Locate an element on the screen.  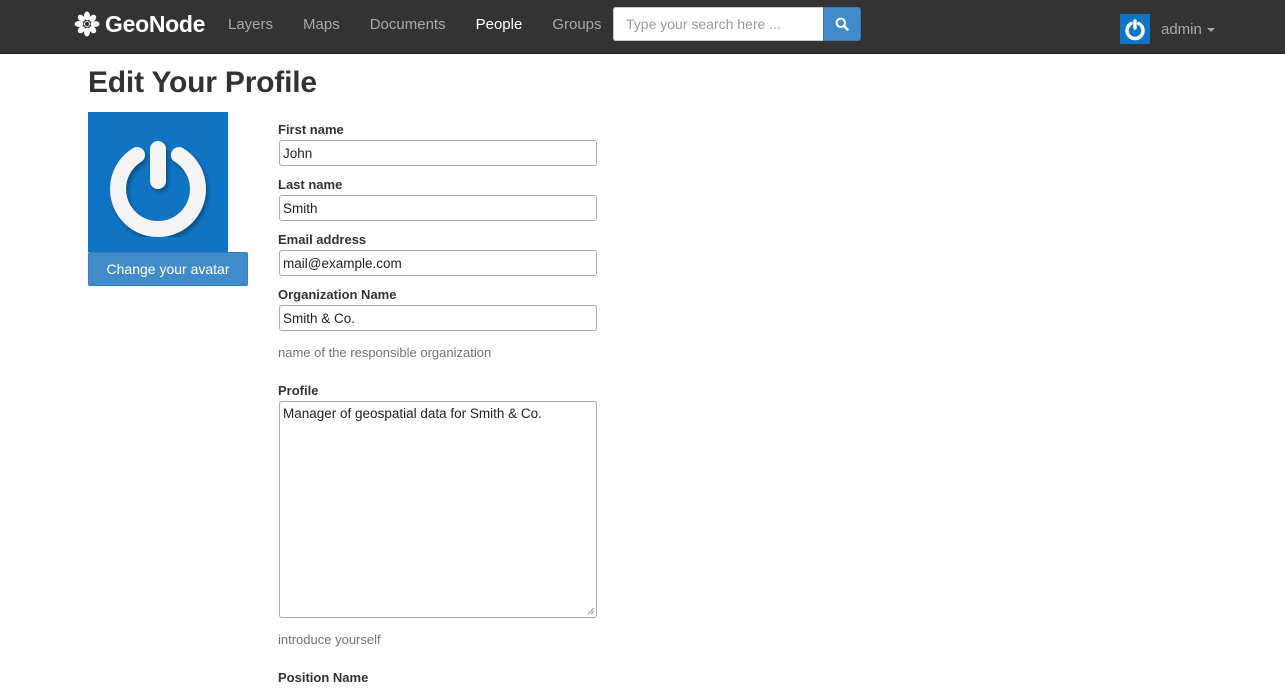
main-nav: Layers Maps Documents People Groups is located at coordinates (415, 25).